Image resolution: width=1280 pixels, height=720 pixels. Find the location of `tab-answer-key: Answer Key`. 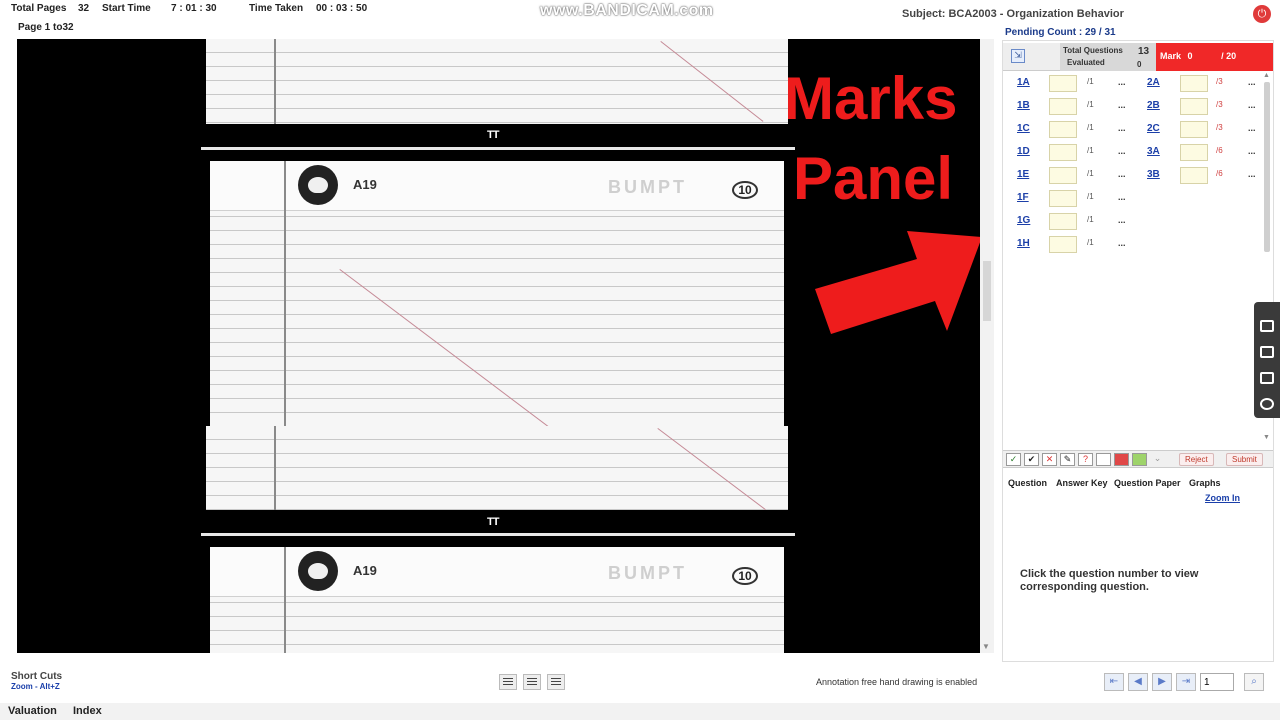

tab-answer-key: Answer Key is located at coordinates (1082, 483).